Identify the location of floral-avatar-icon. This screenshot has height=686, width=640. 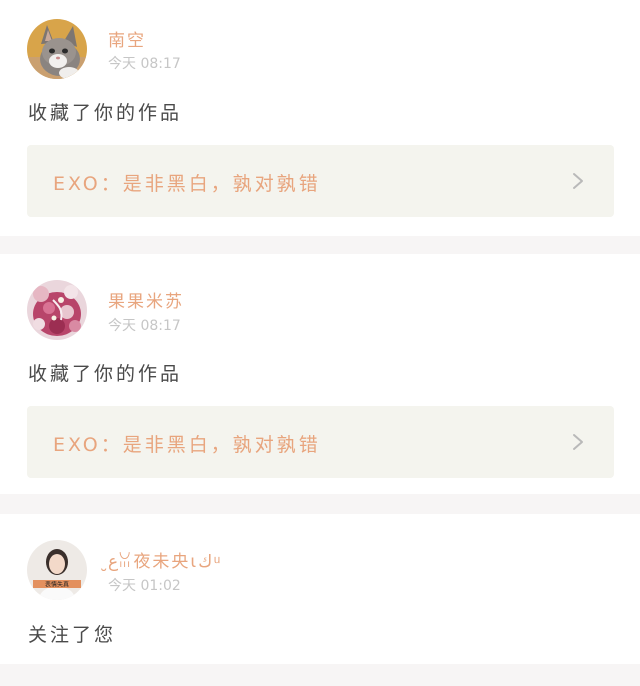
(57, 310).